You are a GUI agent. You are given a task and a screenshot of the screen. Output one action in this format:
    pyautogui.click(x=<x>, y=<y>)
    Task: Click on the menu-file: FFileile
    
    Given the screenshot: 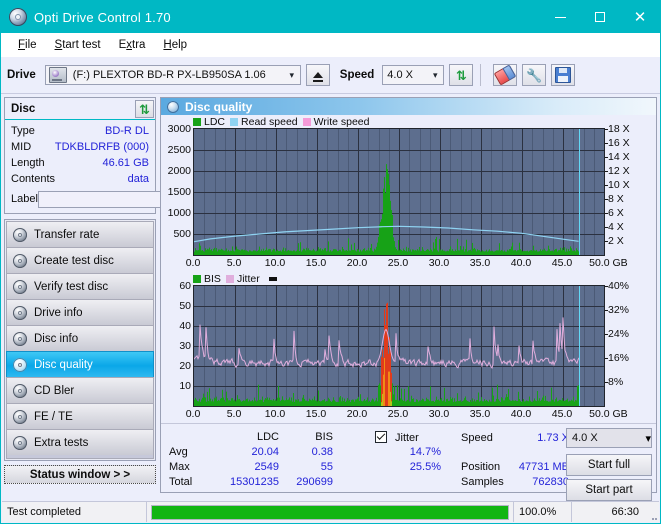 What is the action you would take?
    pyautogui.click(x=27, y=45)
    